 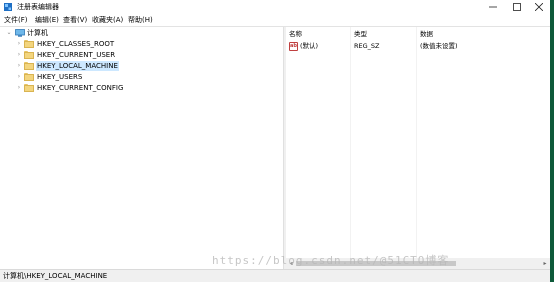 I want to click on menu-view: 查看(V), so click(x=75, y=20).